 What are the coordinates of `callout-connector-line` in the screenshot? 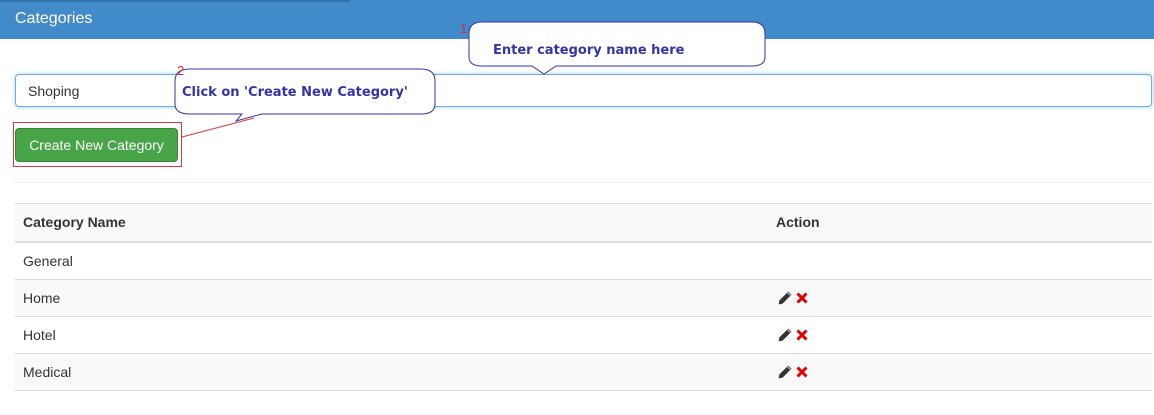 It's located at (218, 127).